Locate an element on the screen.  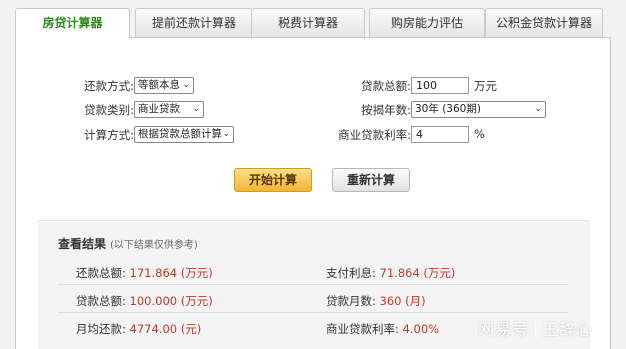
loan-total-result-label: 贷款总额: is located at coordinates (101, 301).